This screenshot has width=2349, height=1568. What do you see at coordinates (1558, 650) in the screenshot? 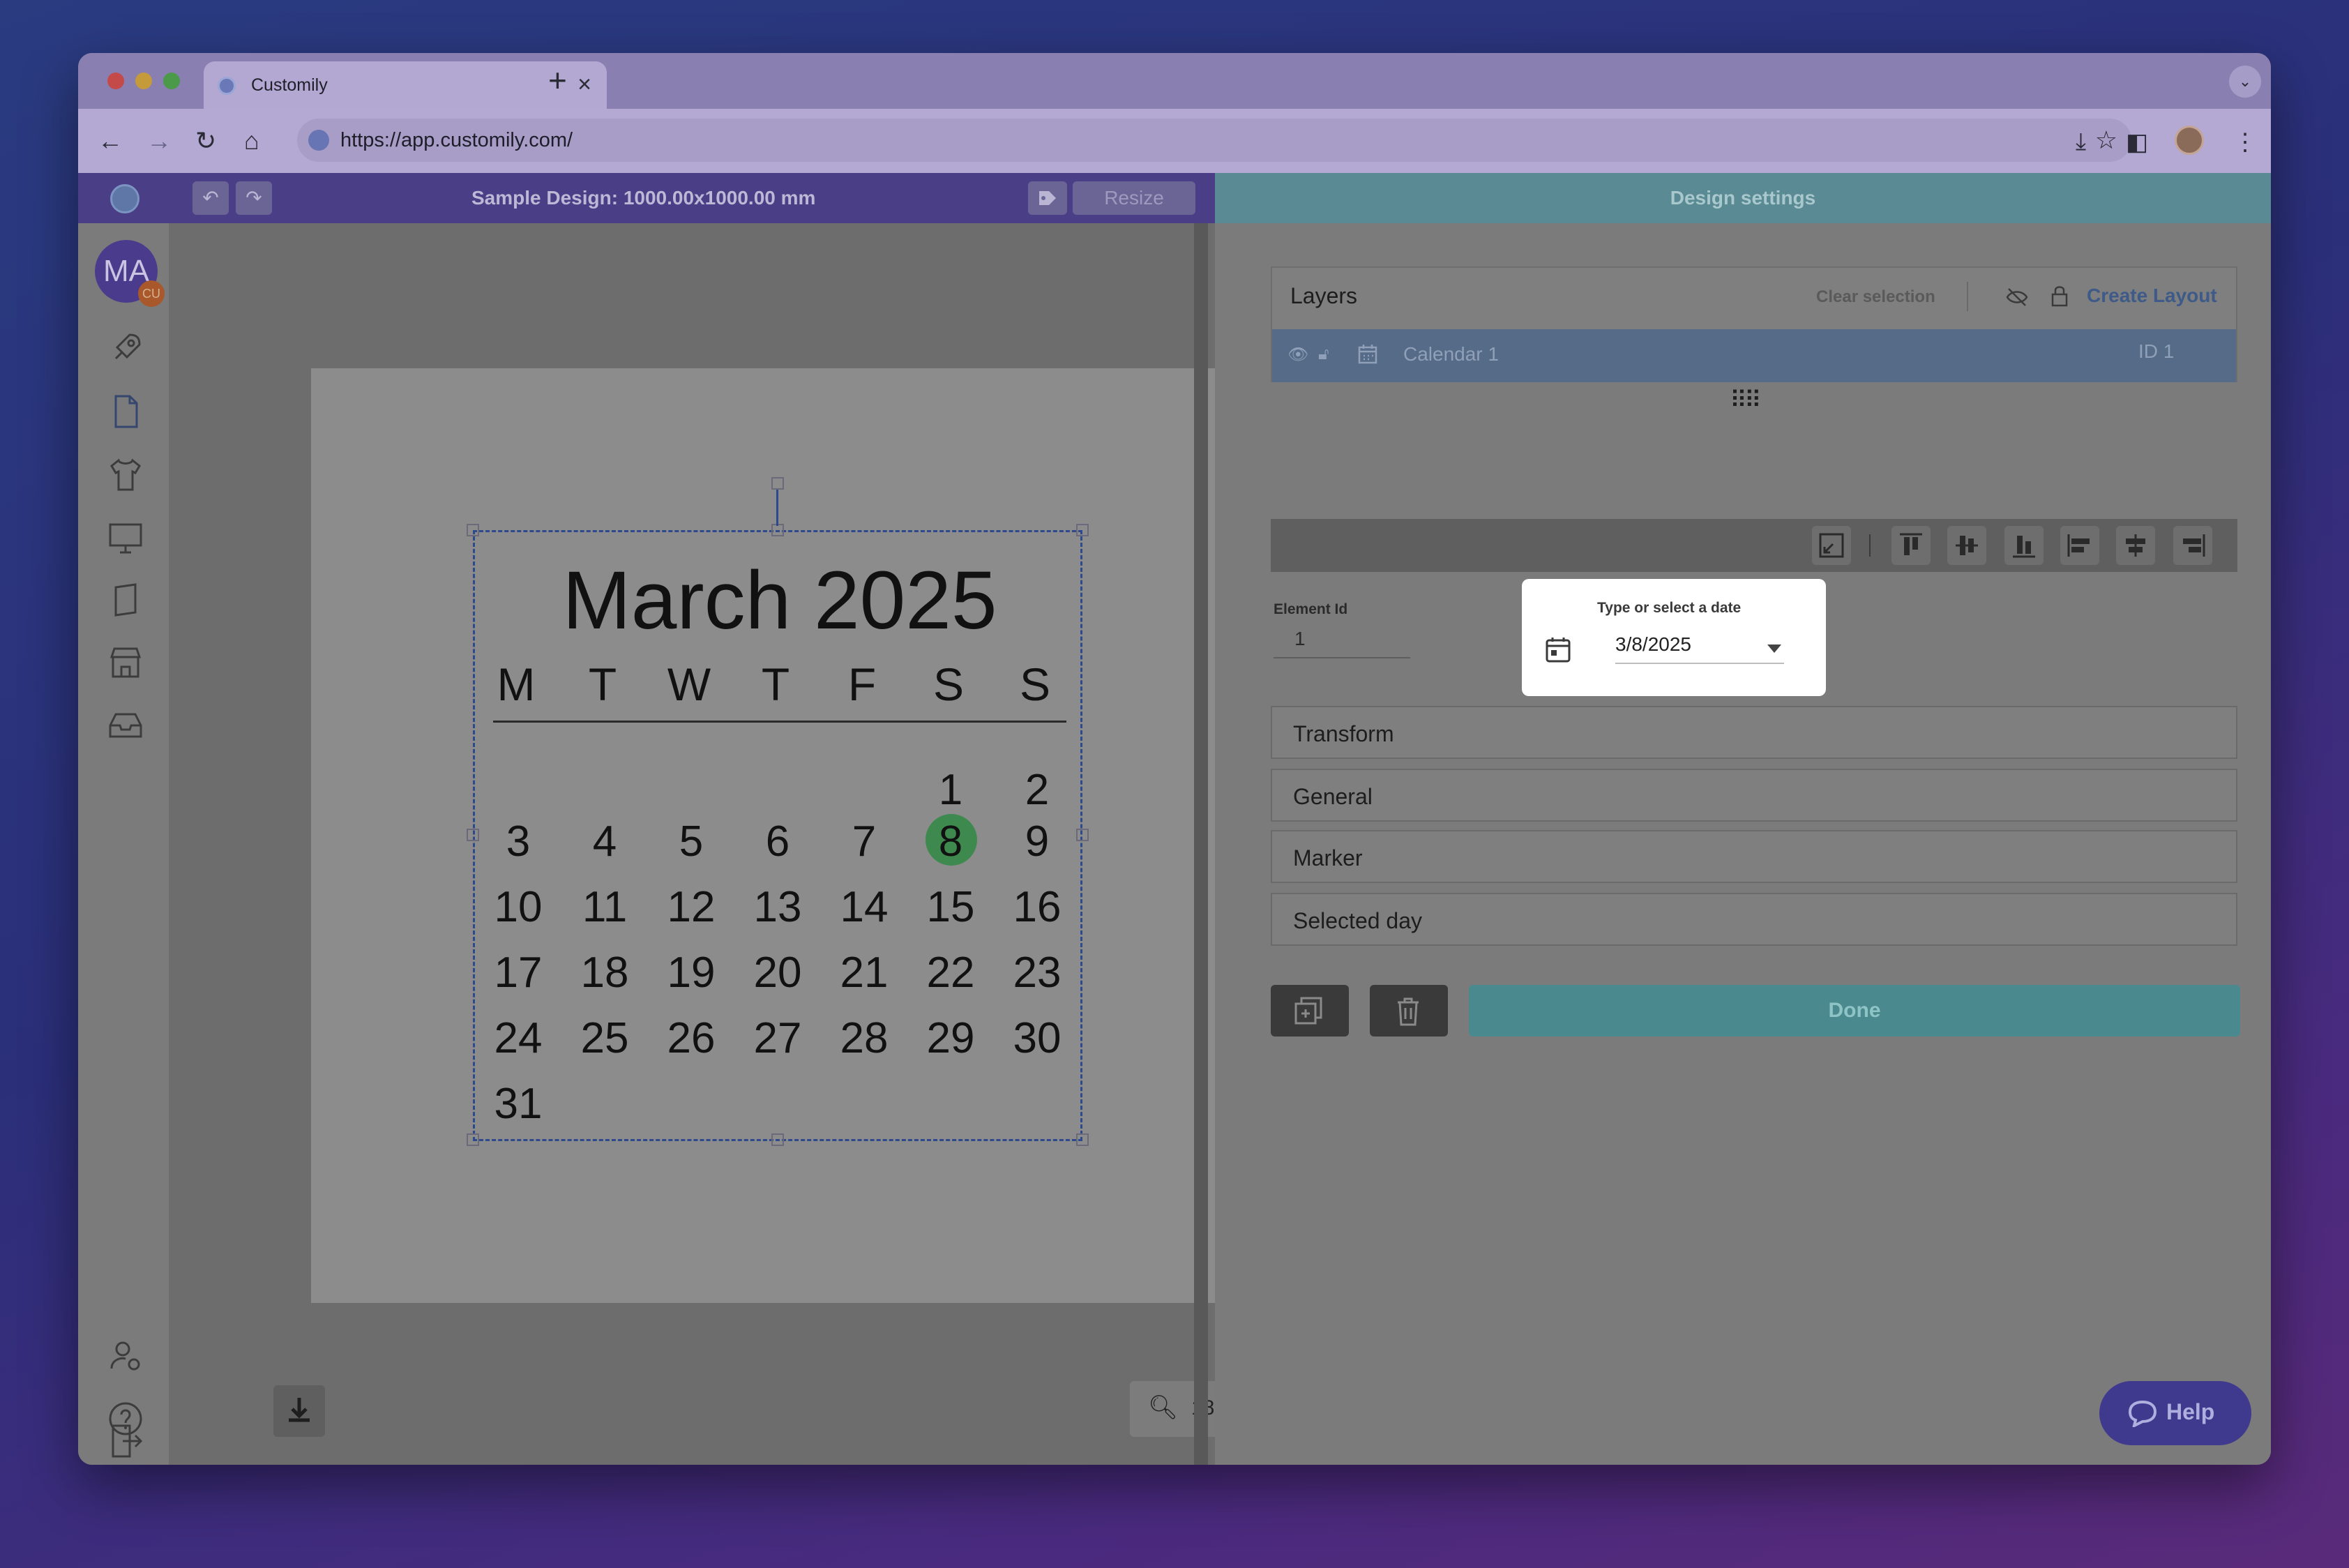
I see `calendar-icon` at bounding box center [1558, 650].